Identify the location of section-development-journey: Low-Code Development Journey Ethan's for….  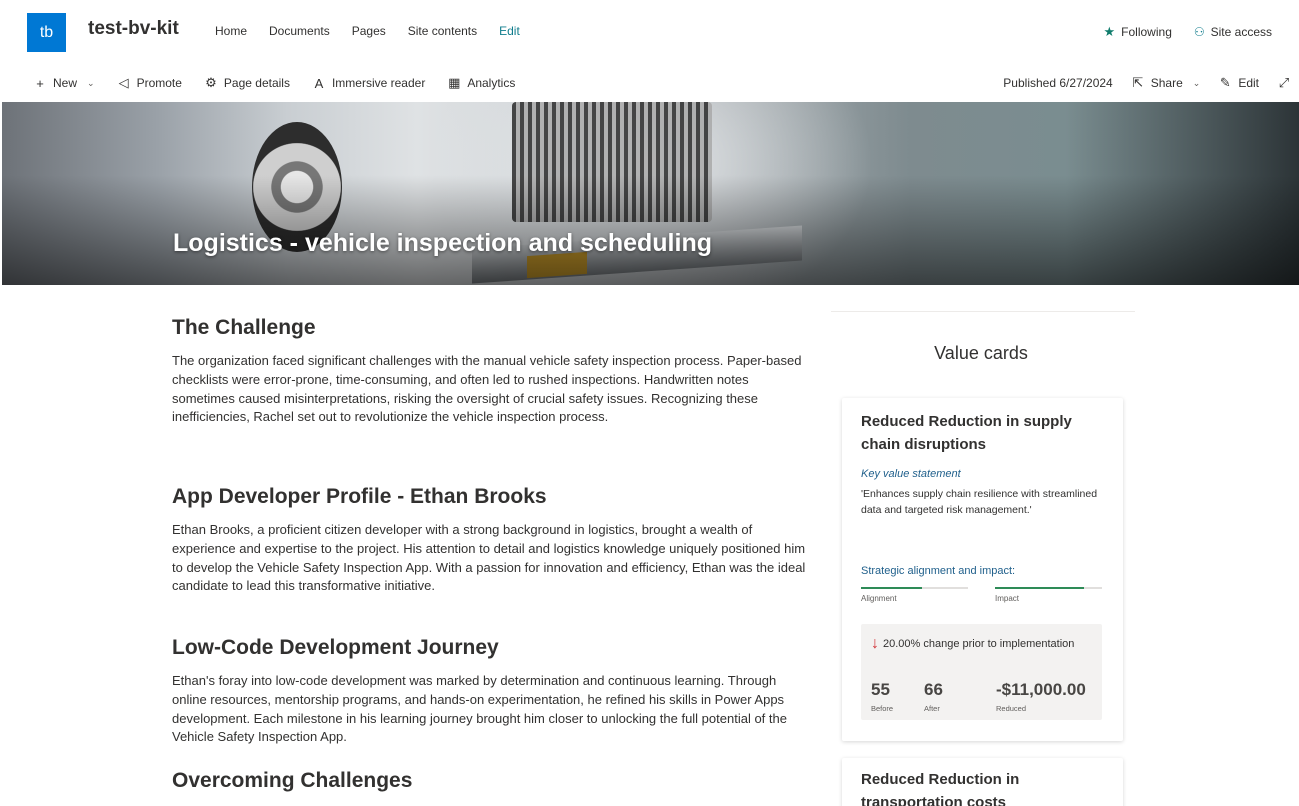
(489, 690).